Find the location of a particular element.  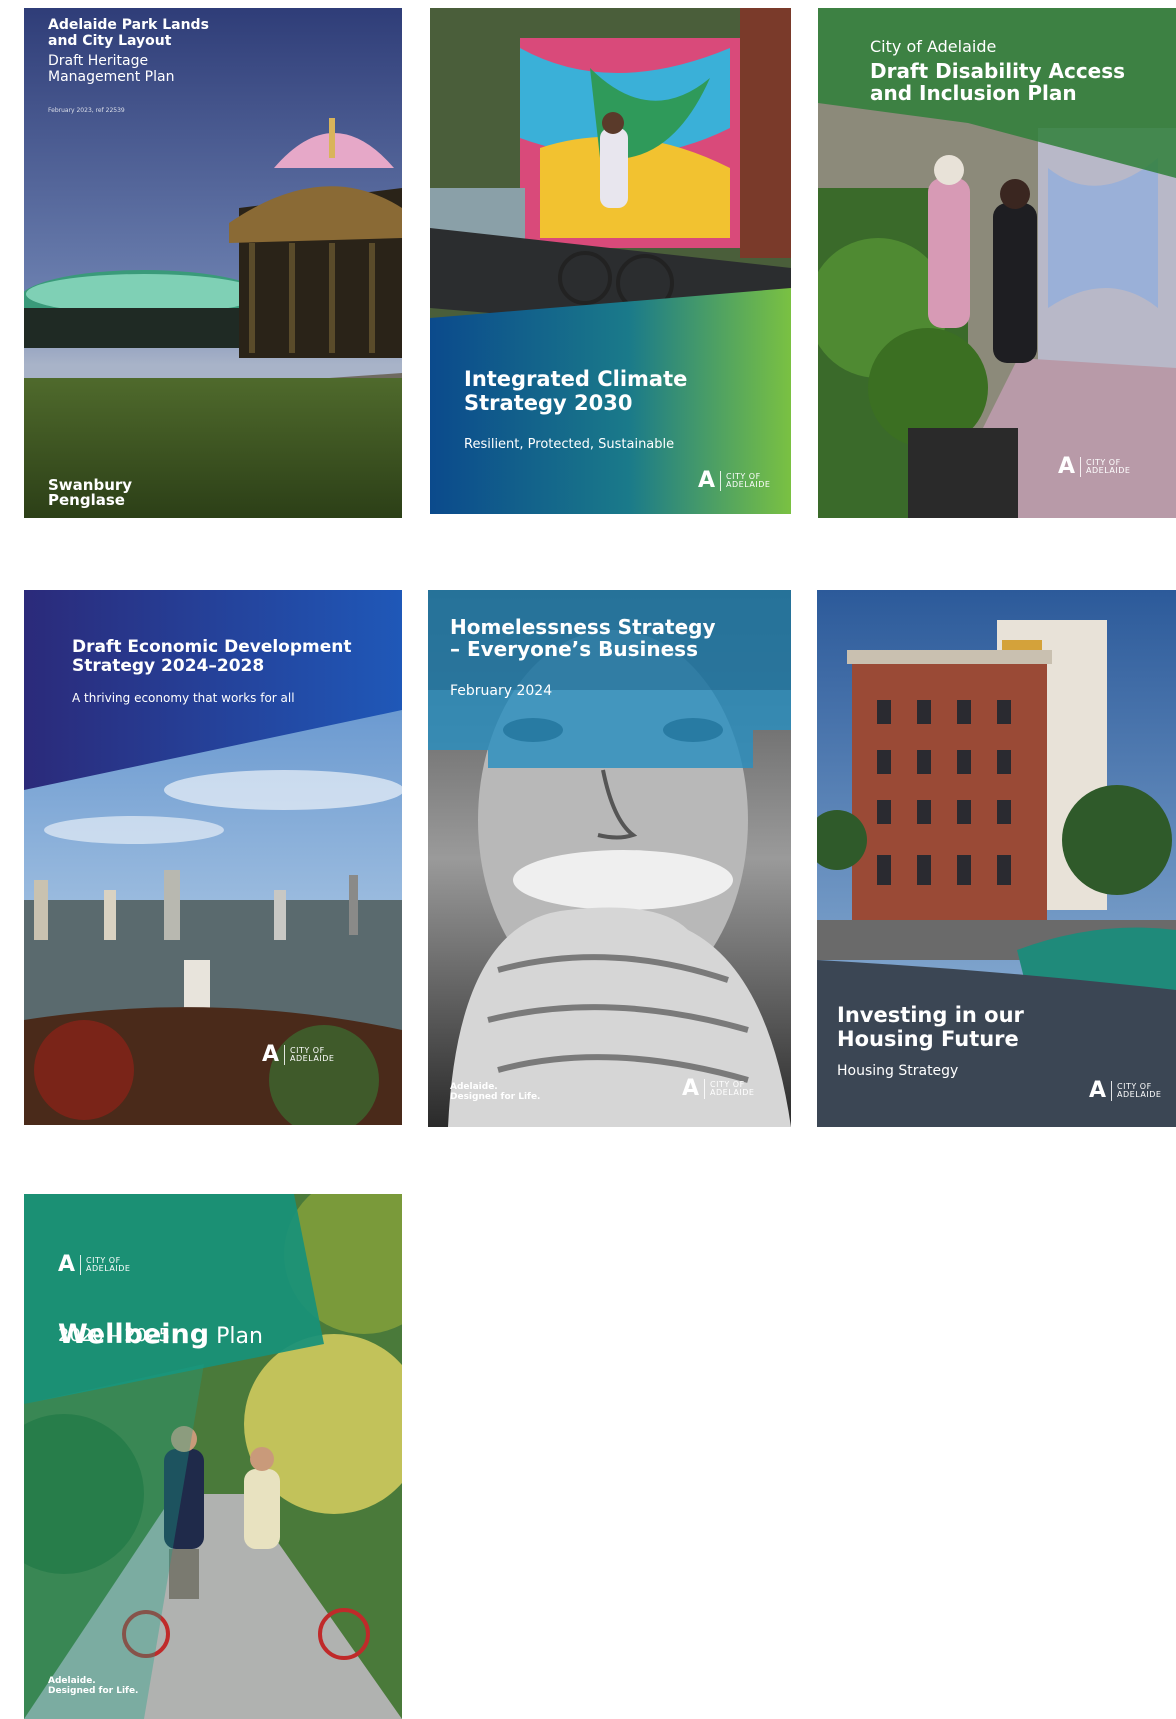

cover-housing-title: Investing in our Housing Future is located at coordinates (930, 1027).